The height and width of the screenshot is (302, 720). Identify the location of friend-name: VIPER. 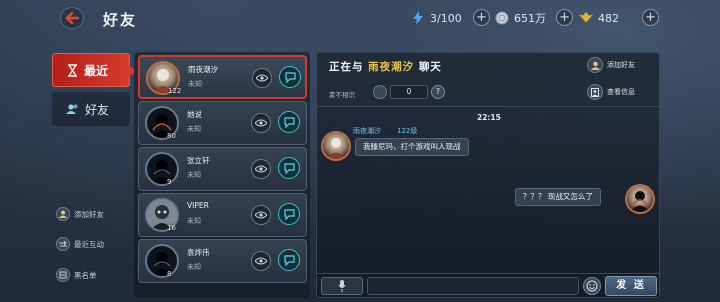
(198, 205).